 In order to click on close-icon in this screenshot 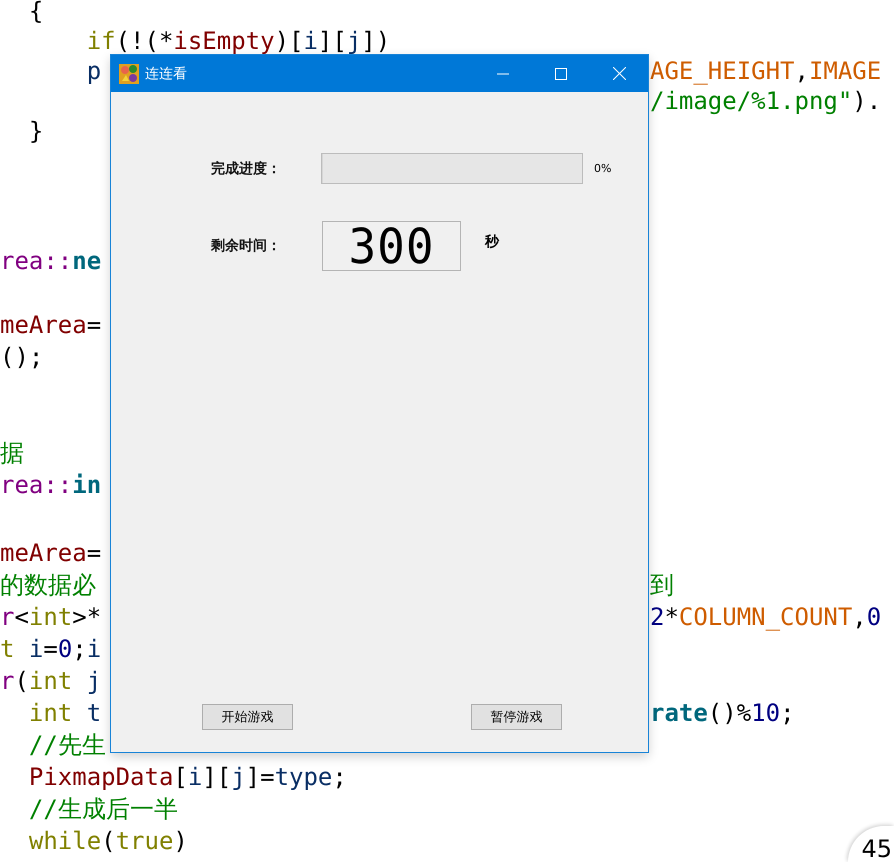, I will do `click(619, 73)`.